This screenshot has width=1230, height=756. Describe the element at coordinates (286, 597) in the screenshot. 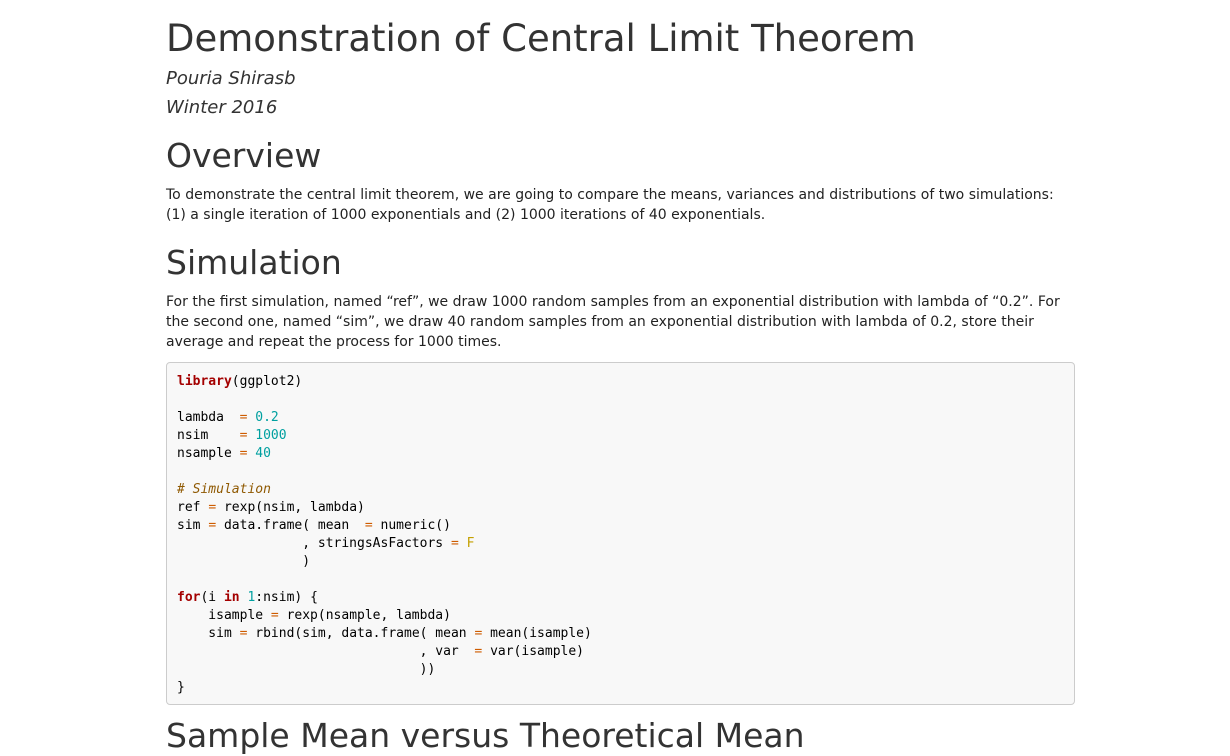

I see `code-text: :nsim) {` at that location.